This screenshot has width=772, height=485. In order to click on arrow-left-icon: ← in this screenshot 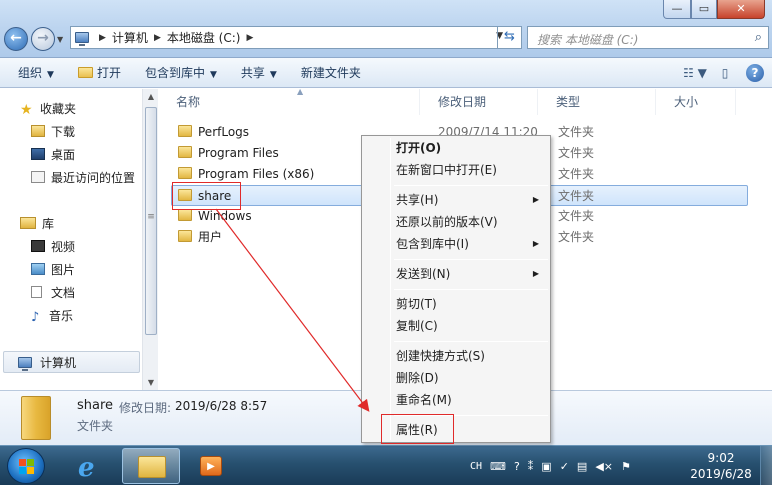, I will do `click(16, 38)`.